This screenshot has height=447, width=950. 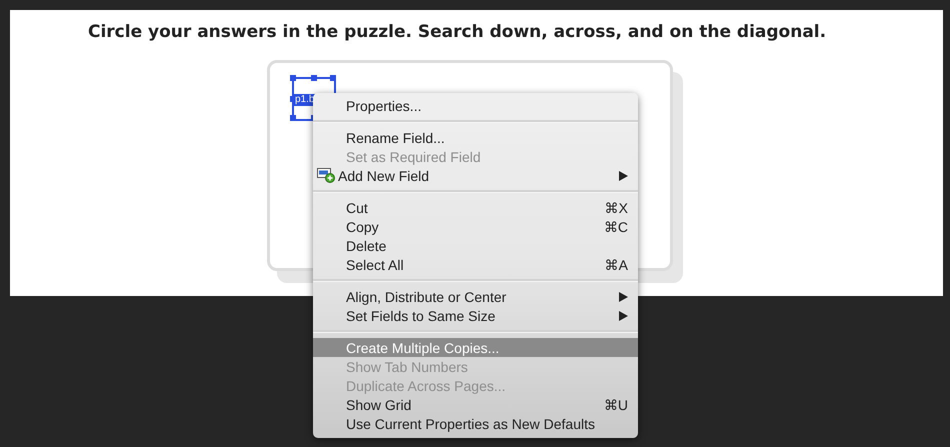 I want to click on menu-item: Use Current Properties as New Defaults, so click(x=475, y=423).